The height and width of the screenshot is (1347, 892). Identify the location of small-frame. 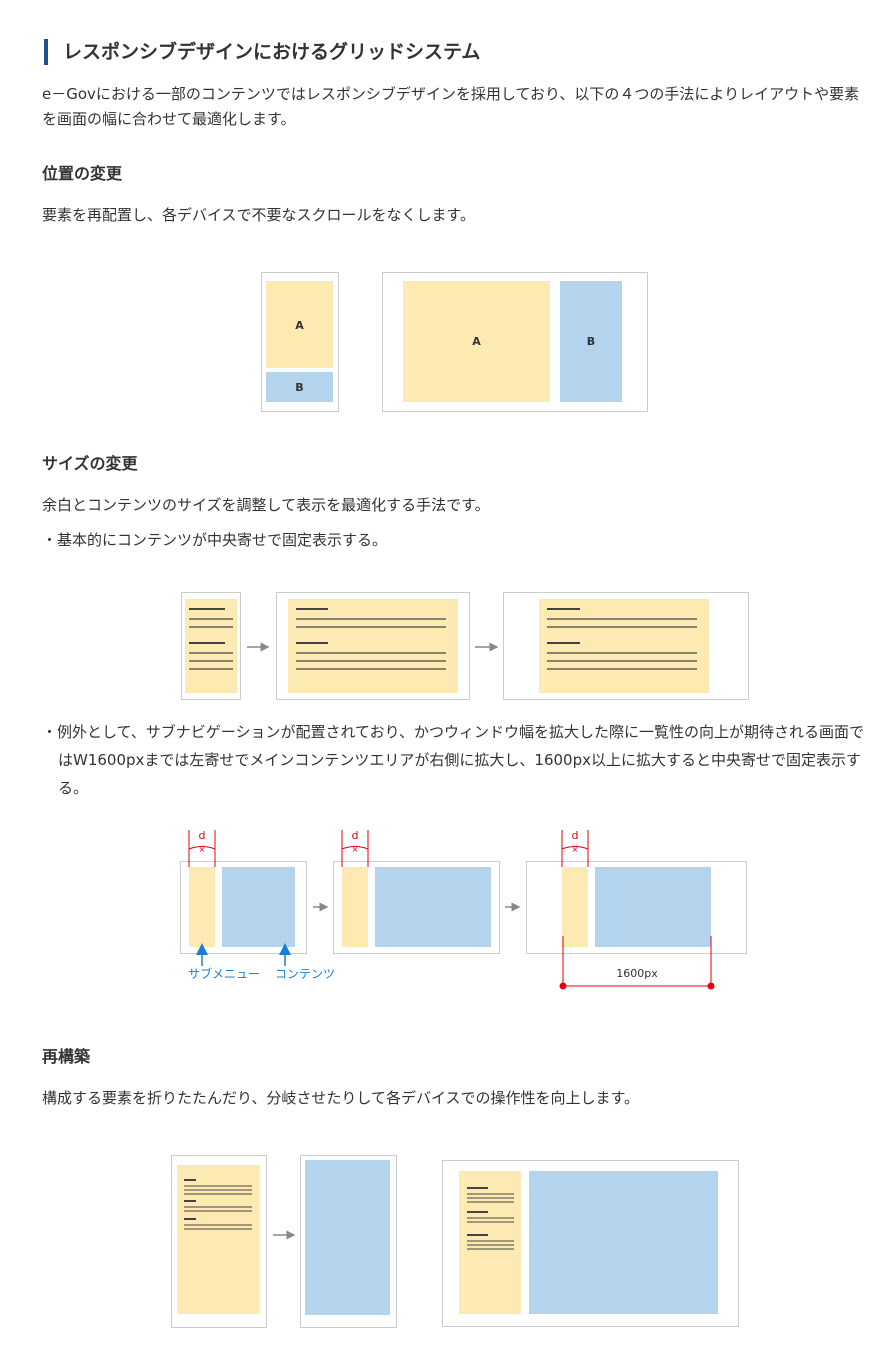
(211, 646).